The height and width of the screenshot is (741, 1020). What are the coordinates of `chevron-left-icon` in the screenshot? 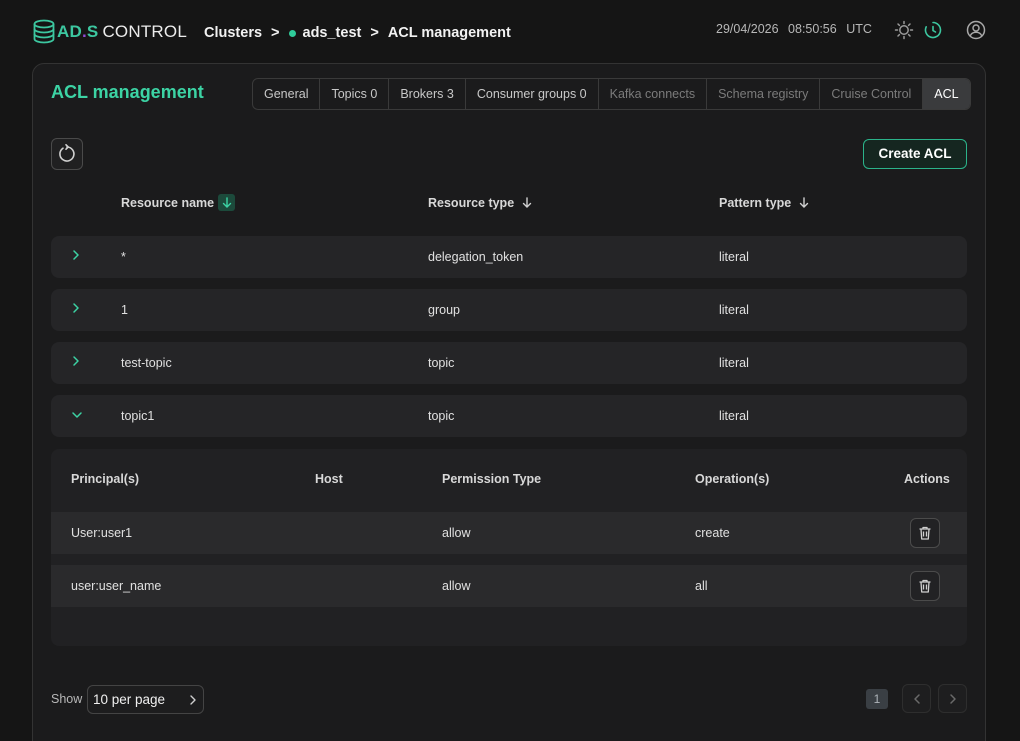 It's located at (916, 698).